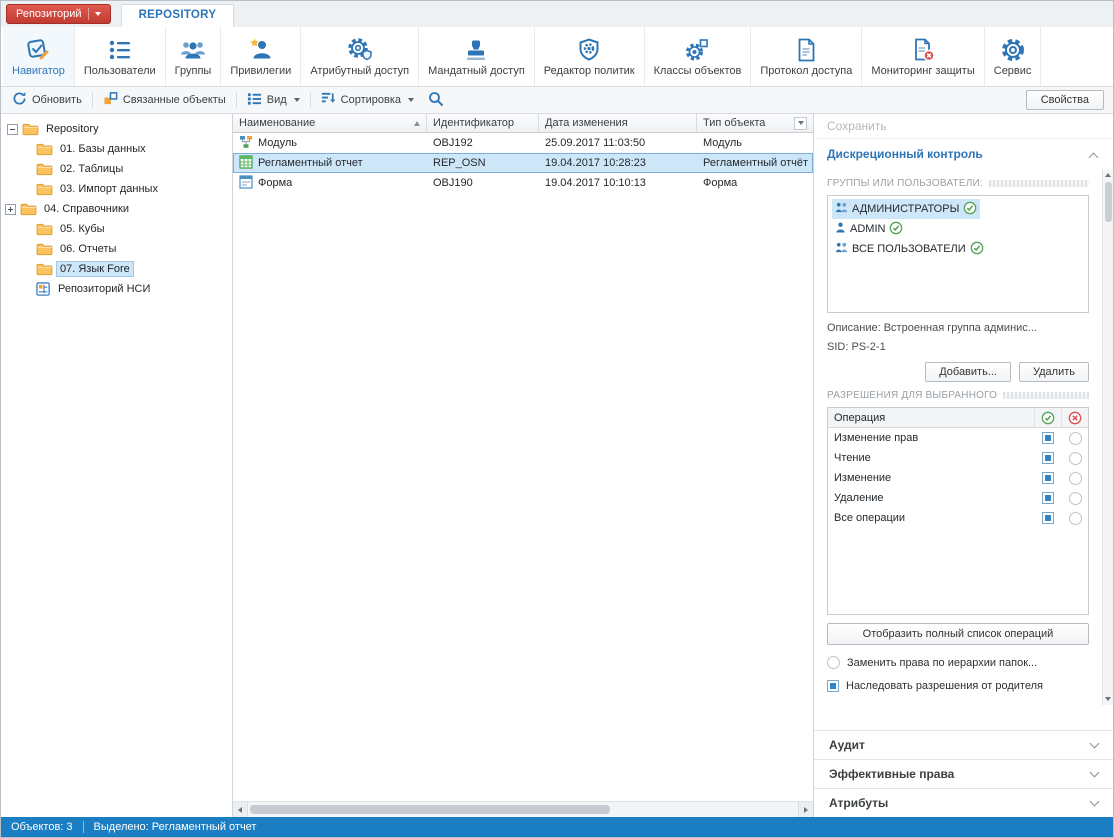 Image resolution: width=1114 pixels, height=838 pixels. What do you see at coordinates (476, 71) in the screenshot?
I see `ribbon-item-label: Мандатный доступ` at bounding box center [476, 71].